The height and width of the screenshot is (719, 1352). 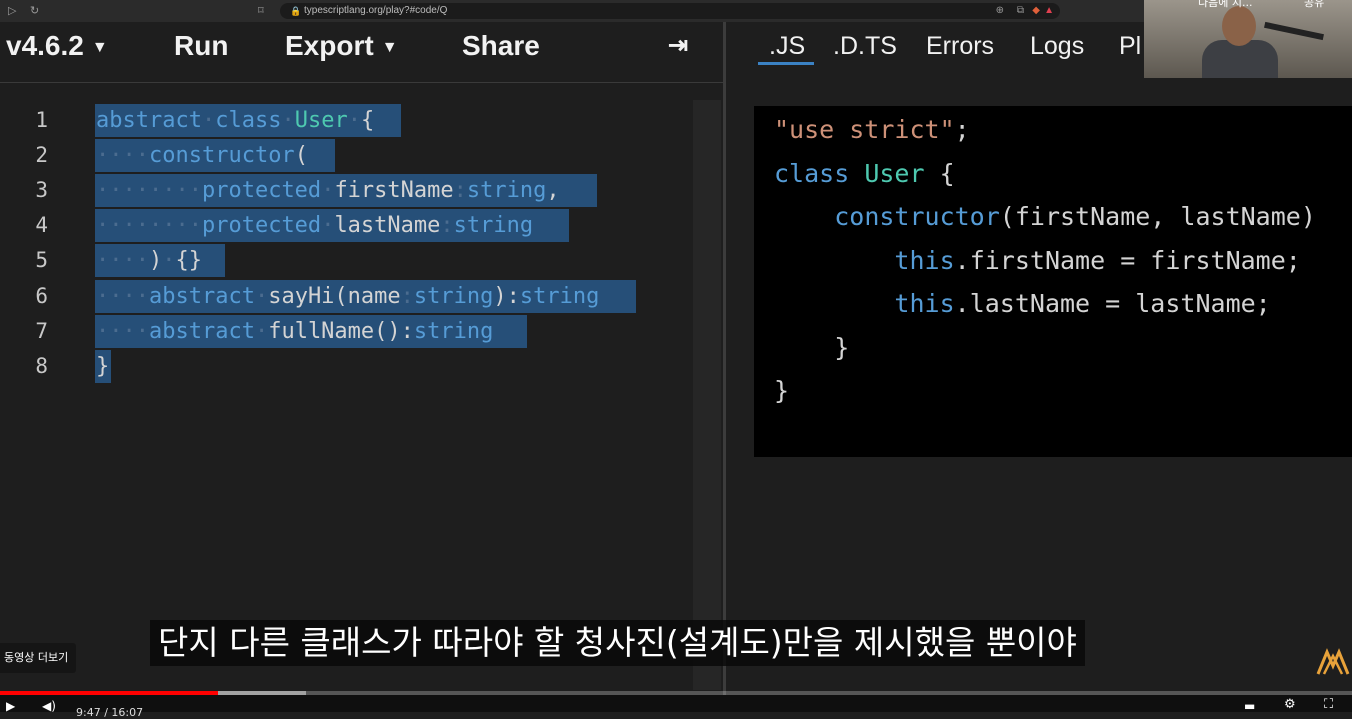 I want to click on export-dropdown: Export ▼, so click(x=341, y=46).